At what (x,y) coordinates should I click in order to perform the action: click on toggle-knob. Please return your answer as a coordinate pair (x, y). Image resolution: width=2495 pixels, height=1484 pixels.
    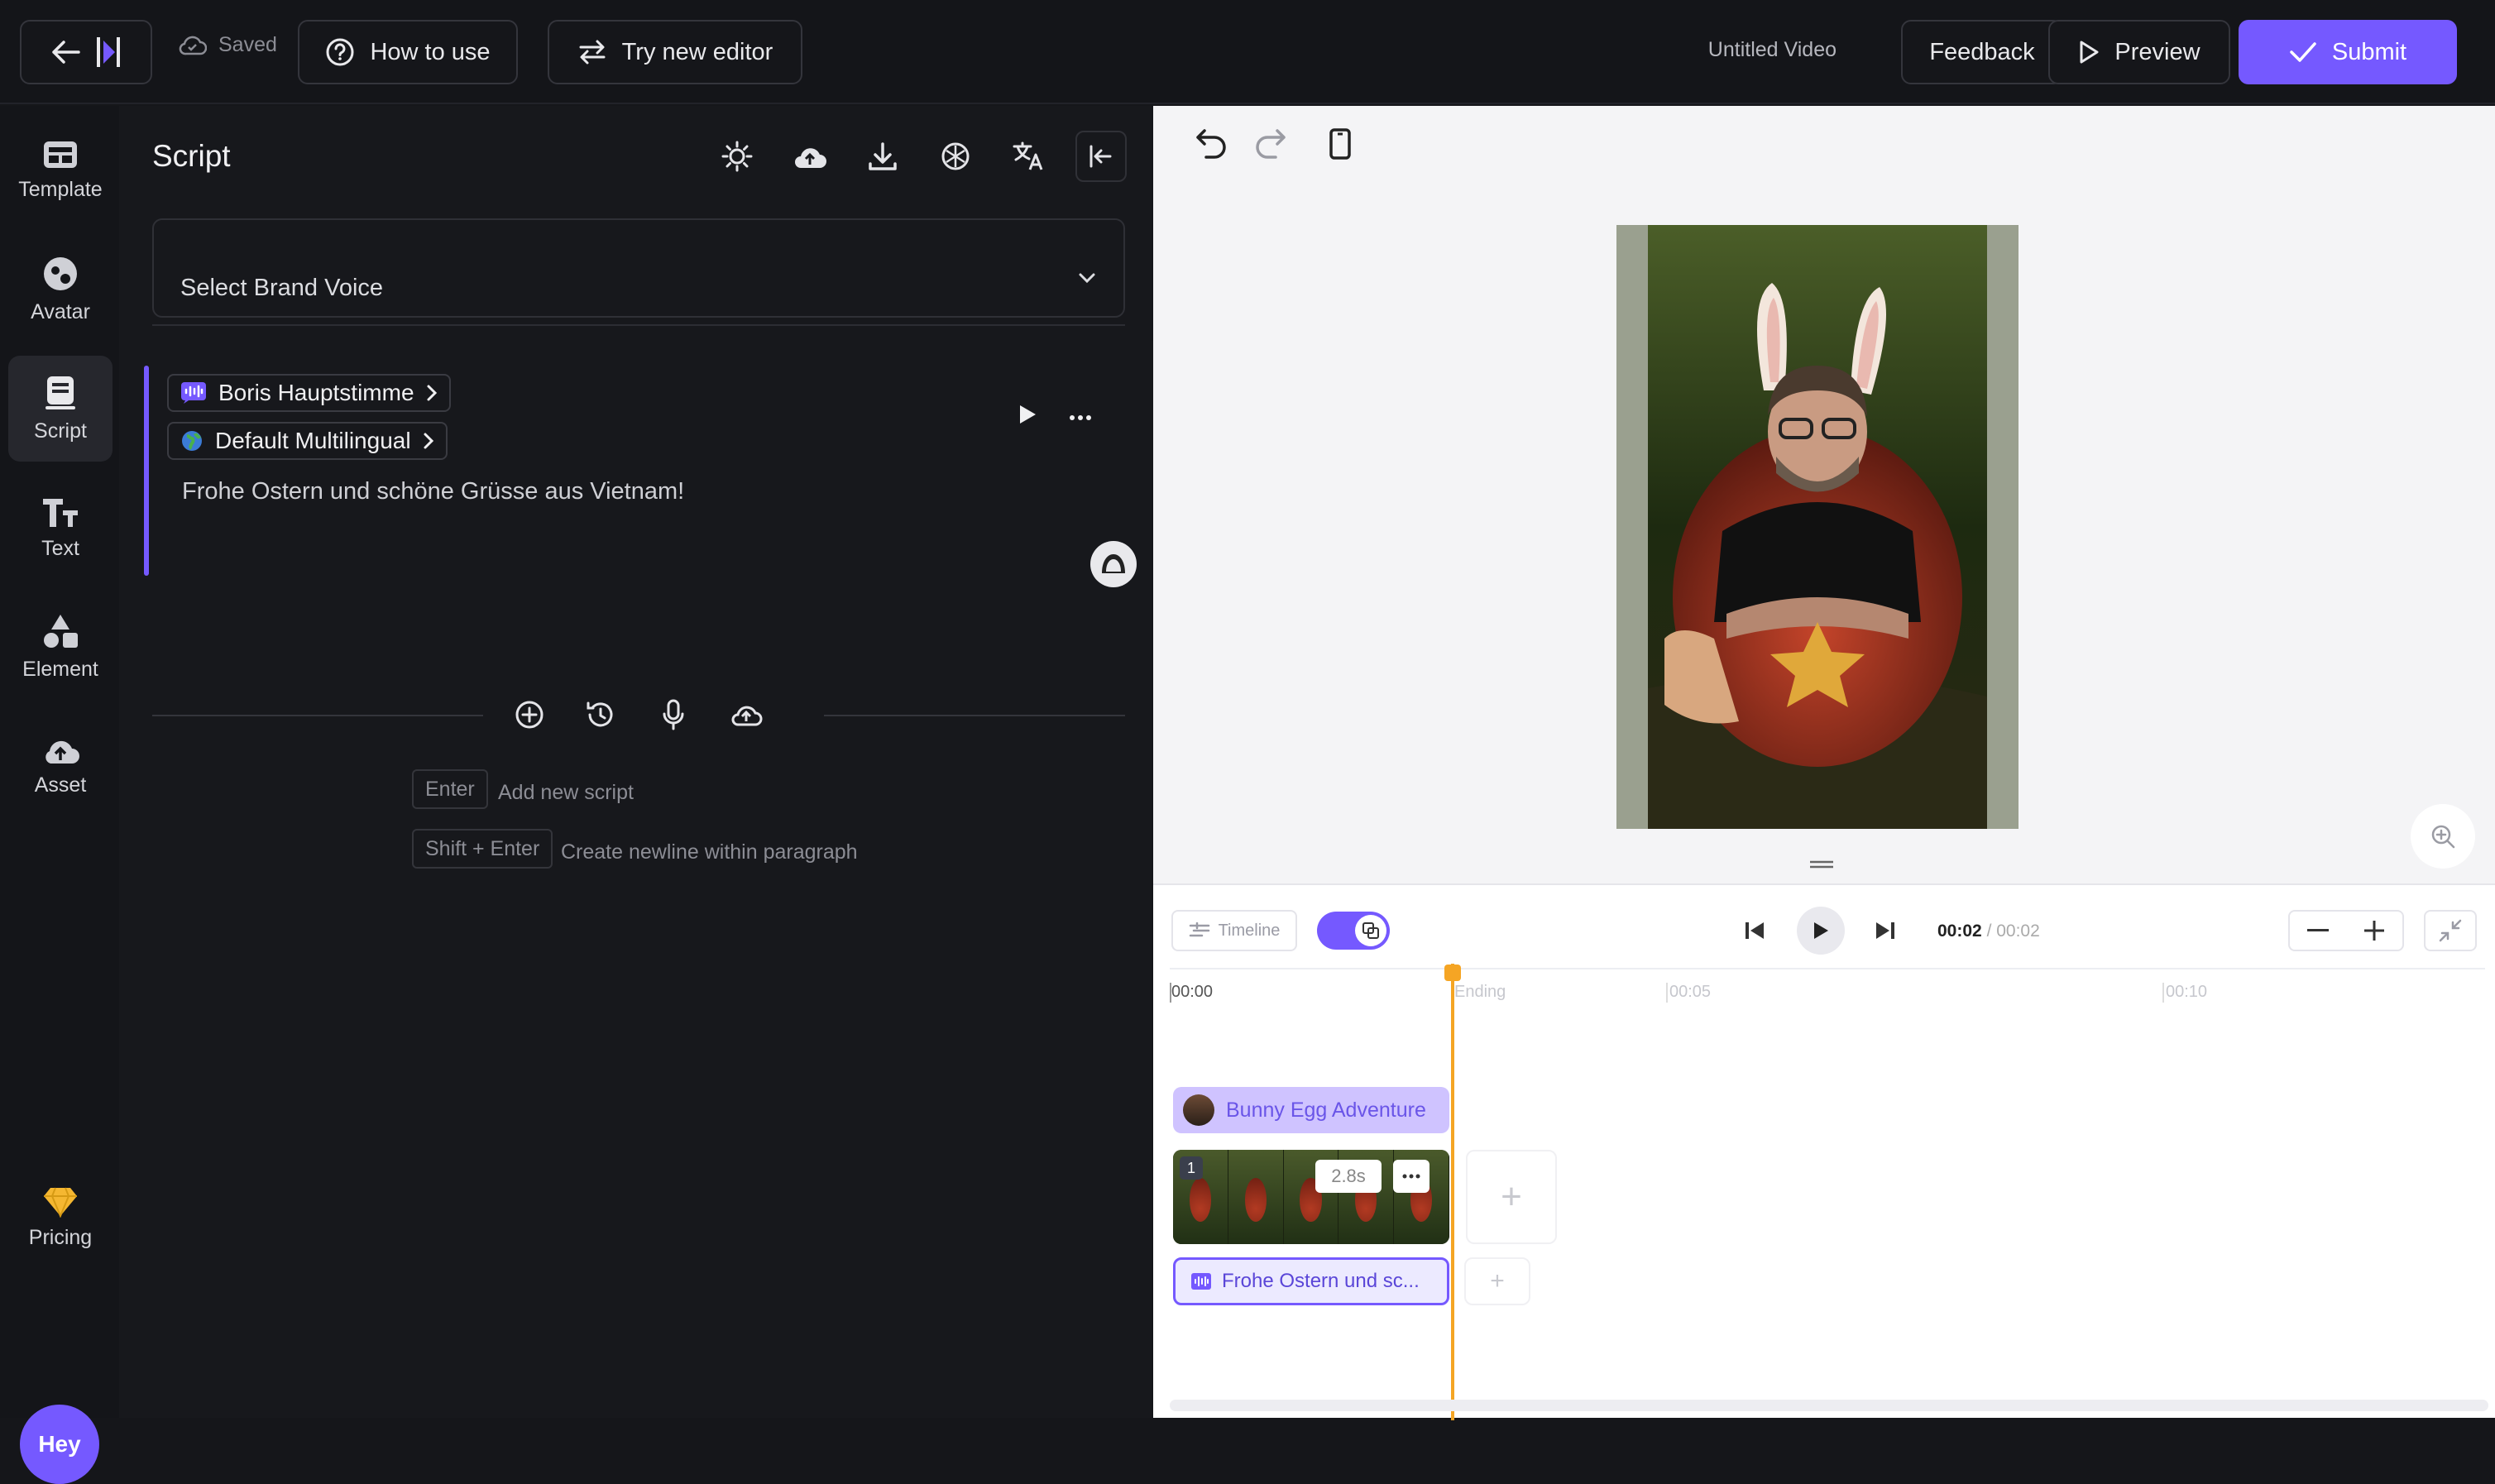
    Looking at the image, I should click on (1370, 930).